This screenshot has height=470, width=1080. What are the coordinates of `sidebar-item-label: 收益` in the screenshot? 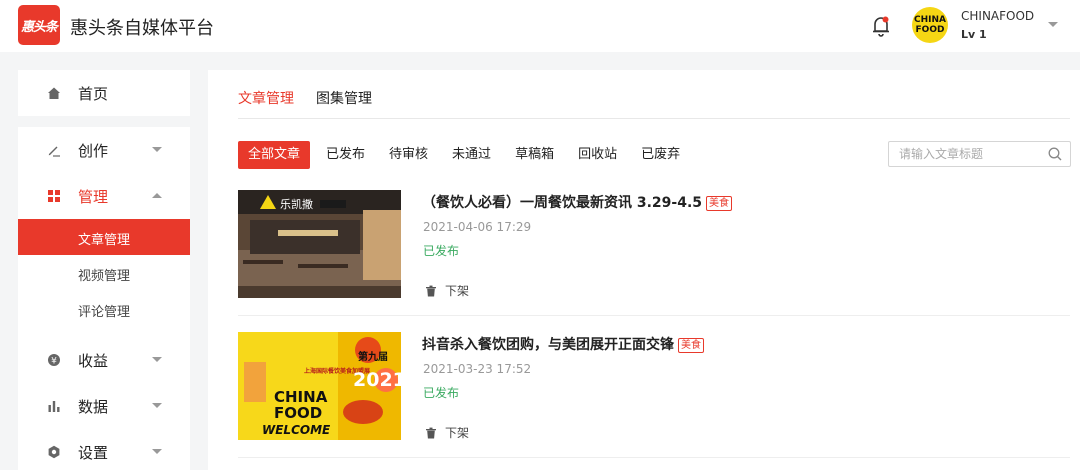 It's located at (93, 361).